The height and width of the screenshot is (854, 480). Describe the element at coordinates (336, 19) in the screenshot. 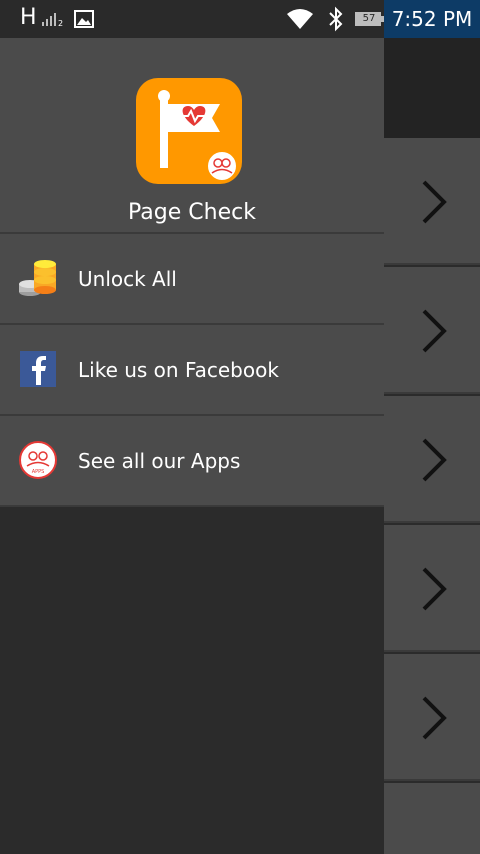

I see `bluetooth-icon` at that location.